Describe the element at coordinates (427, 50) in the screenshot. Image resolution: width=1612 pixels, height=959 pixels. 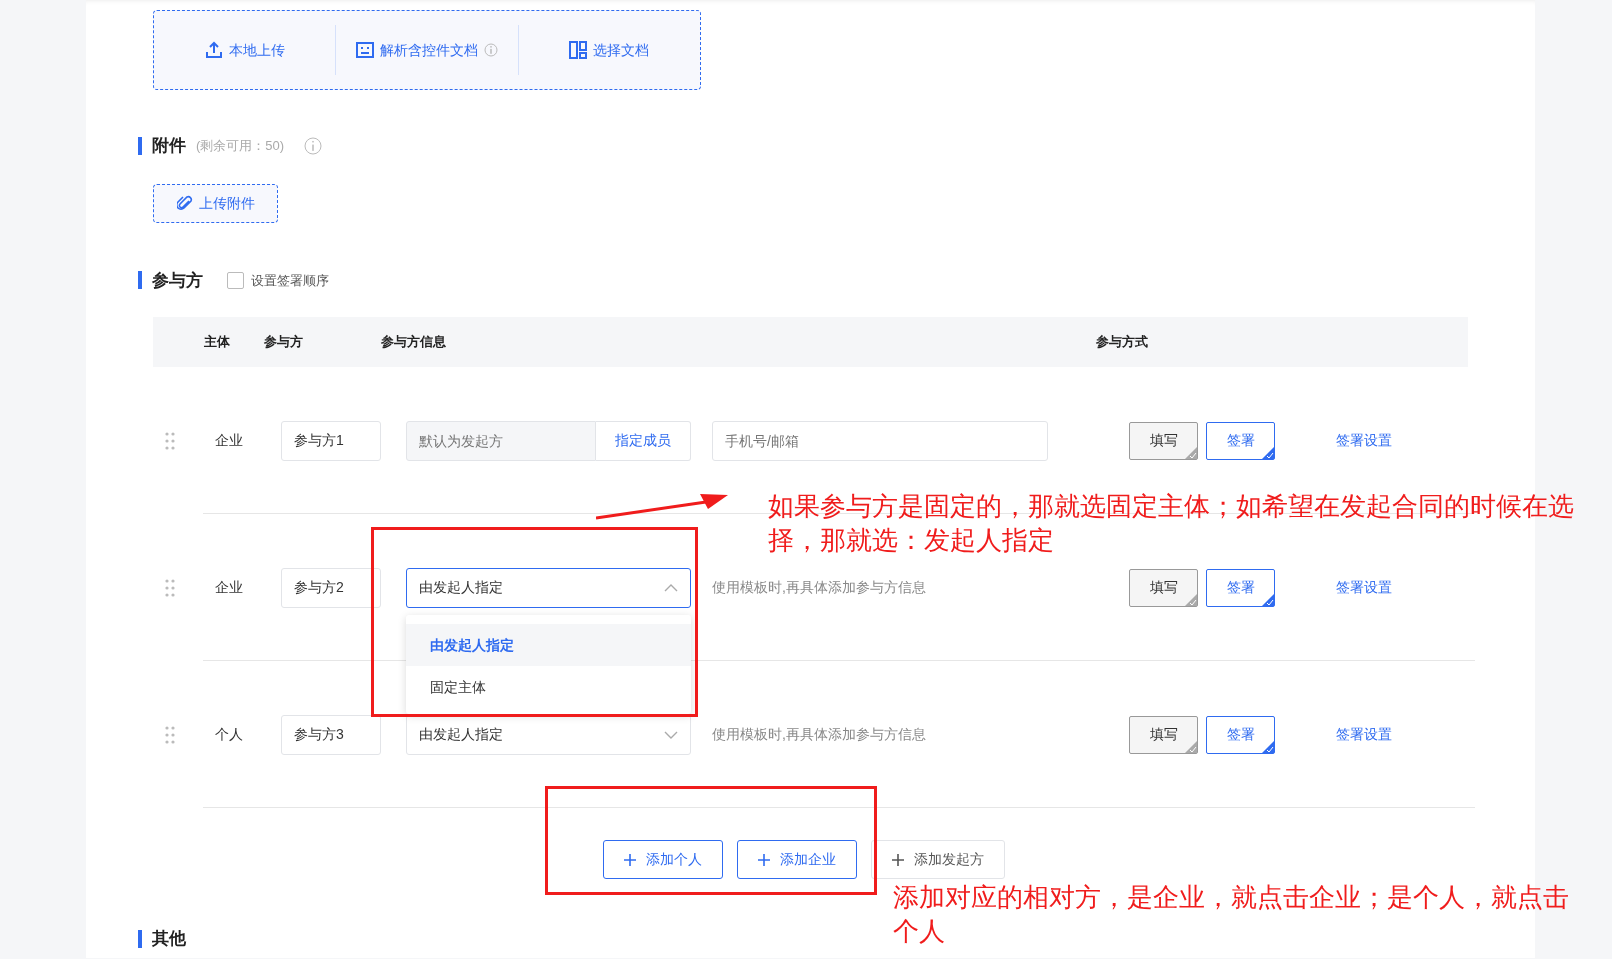
I see `upload-option: 解析含控件文档` at that location.